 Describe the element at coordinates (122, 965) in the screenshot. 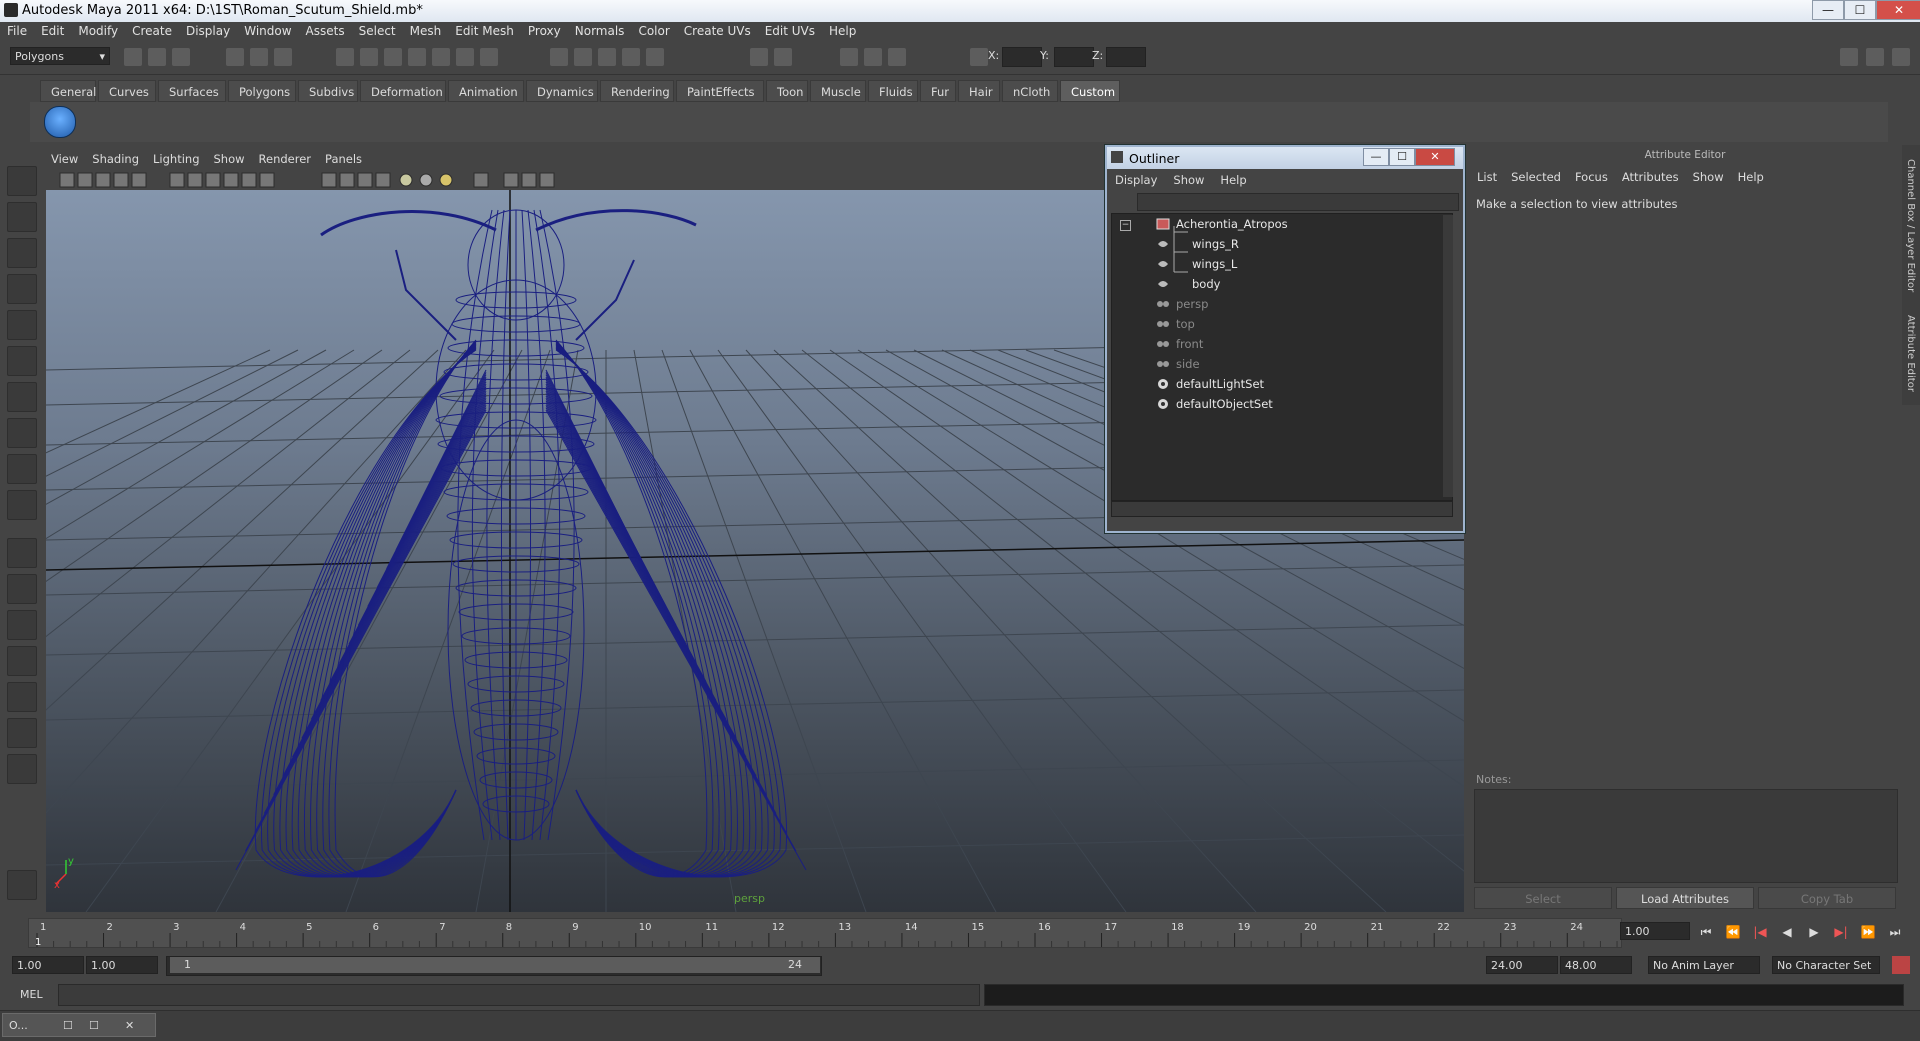

I see `playback-start-field: 1.00` at that location.